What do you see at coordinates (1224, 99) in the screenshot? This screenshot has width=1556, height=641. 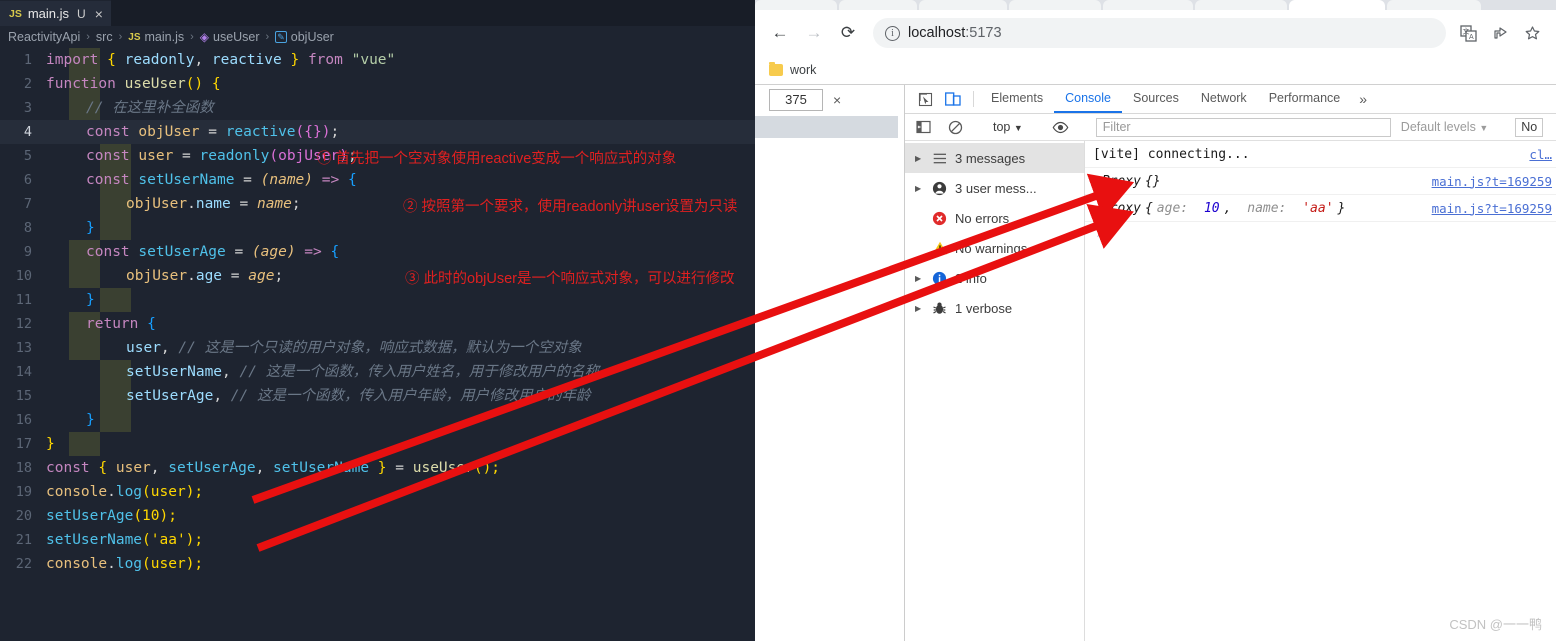 I see `devtools-tab-network: Network` at bounding box center [1224, 99].